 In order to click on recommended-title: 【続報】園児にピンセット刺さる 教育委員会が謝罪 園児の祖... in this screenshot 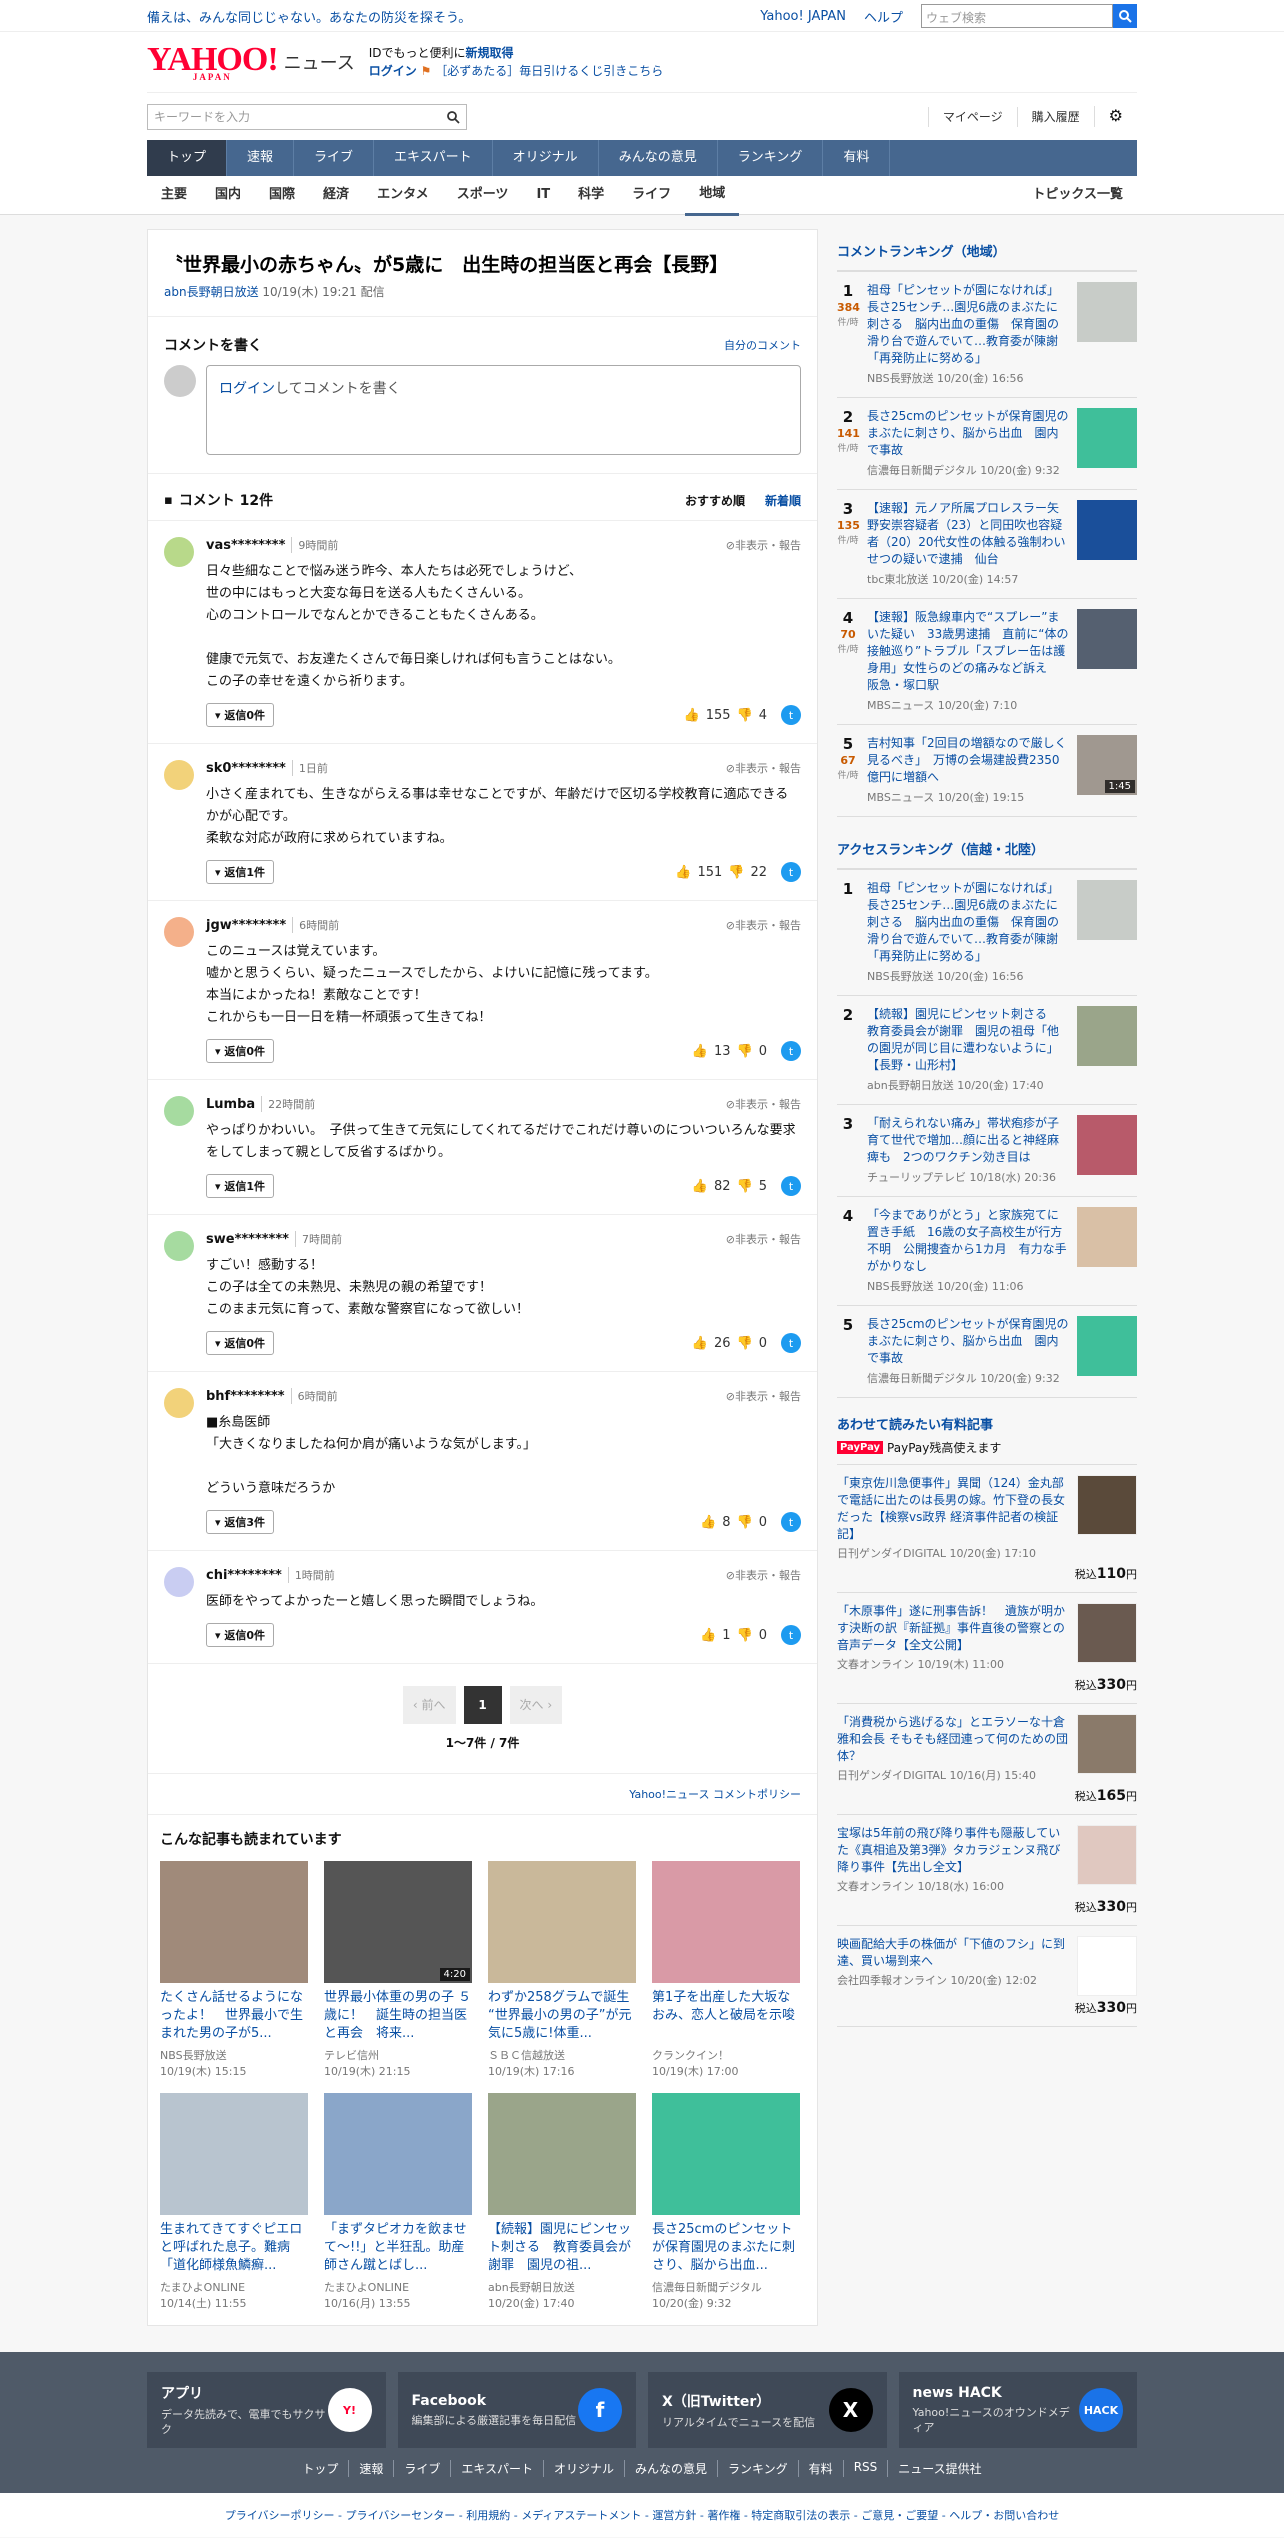, I will do `click(562, 2248)`.